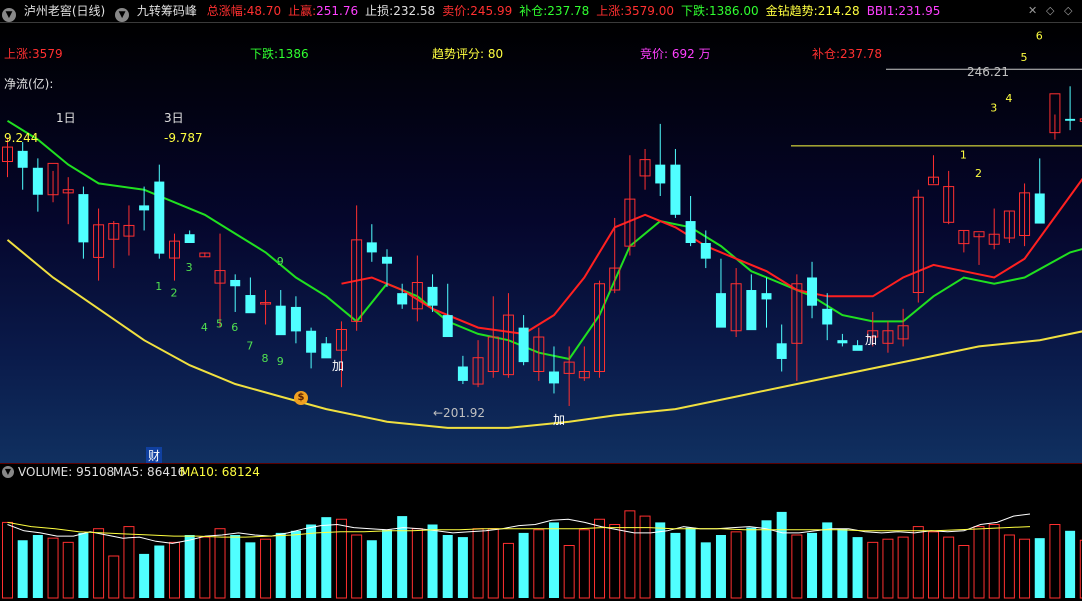  What do you see at coordinates (1032, 11) in the screenshot?
I see `x-icon: ✕` at bounding box center [1032, 11].